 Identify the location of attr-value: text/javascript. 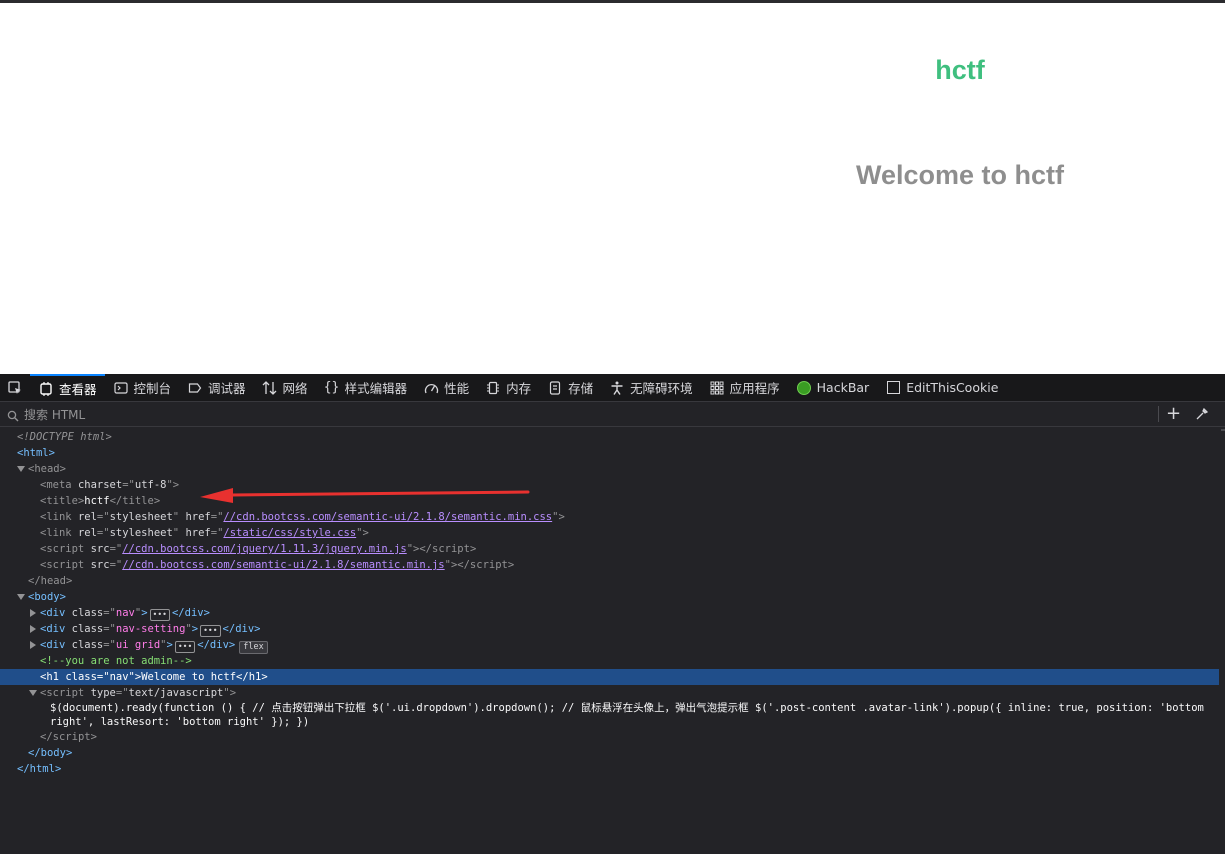
(176, 693).